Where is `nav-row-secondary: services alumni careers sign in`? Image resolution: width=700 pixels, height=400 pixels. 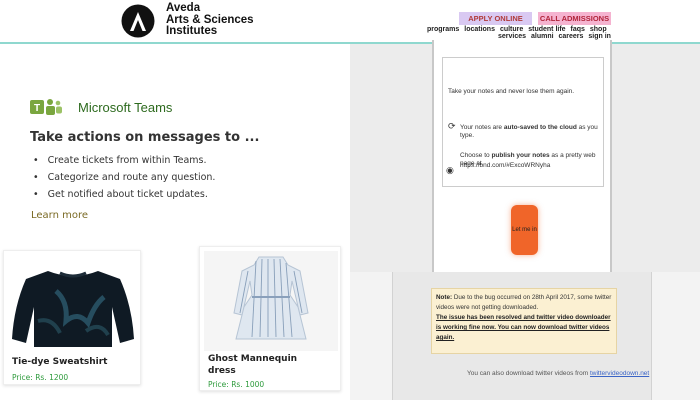 nav-row-secondary: services alumni careers sign in is located at coordinates (553, 36).